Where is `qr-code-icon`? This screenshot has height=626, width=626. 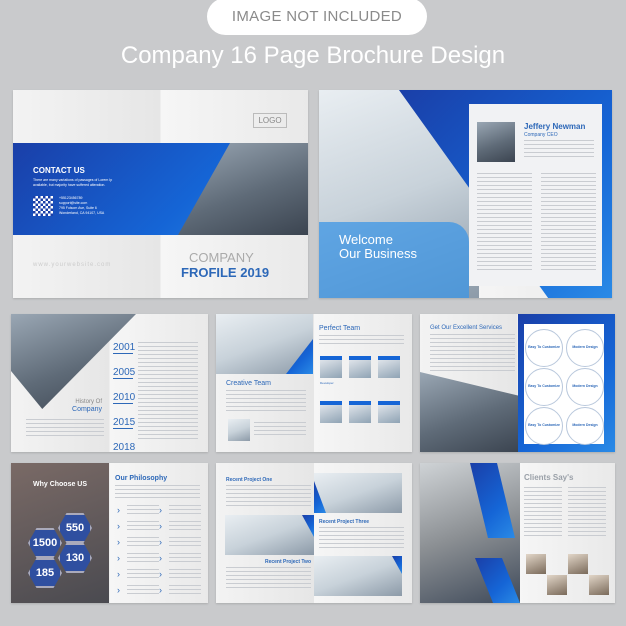 qr-code-icon is located at coordinates (43, 206).